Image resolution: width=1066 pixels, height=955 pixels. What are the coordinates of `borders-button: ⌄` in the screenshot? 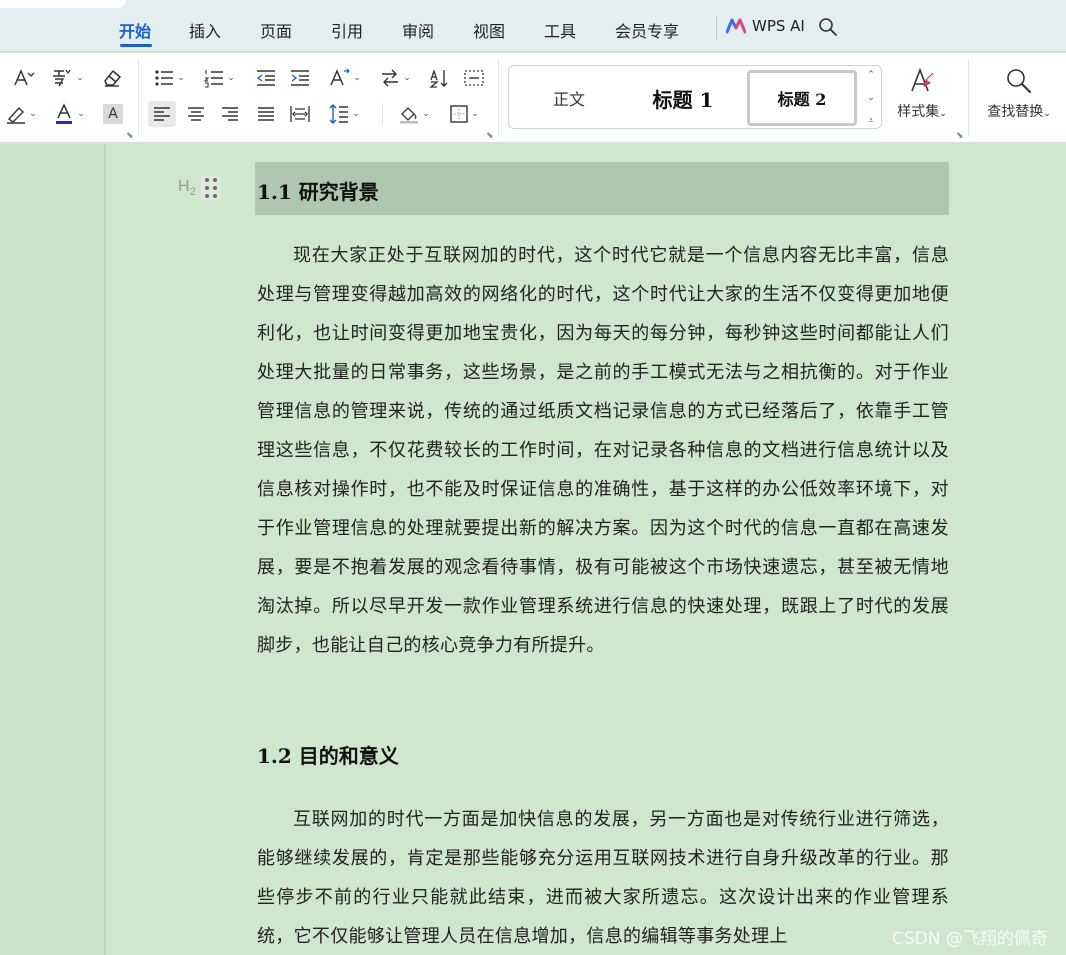 It's located at (464, 114).